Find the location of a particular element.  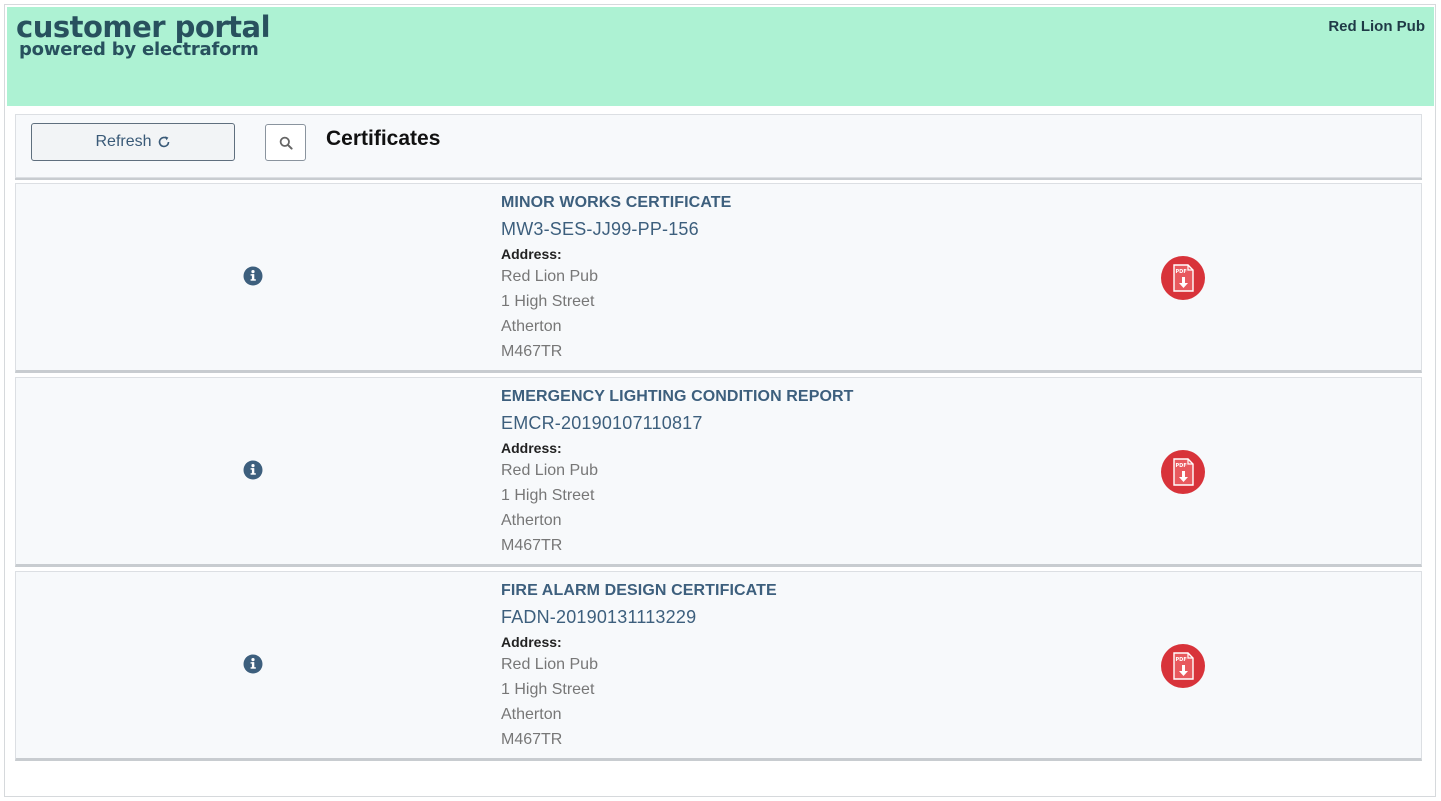

certificate-type: EMERGENCY LIGHTING CONDITION REPORT is located at coordinates (677, 396).